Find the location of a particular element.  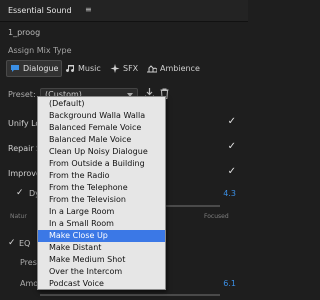

sparkle-icon is located at coordinates (115, 68).